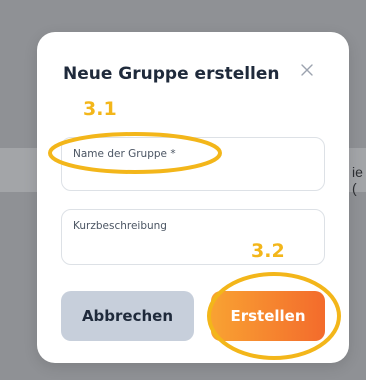 The image size is (366, 380). I want to click on short-description-field: Kurzbeschreibung, so click(193, 237).